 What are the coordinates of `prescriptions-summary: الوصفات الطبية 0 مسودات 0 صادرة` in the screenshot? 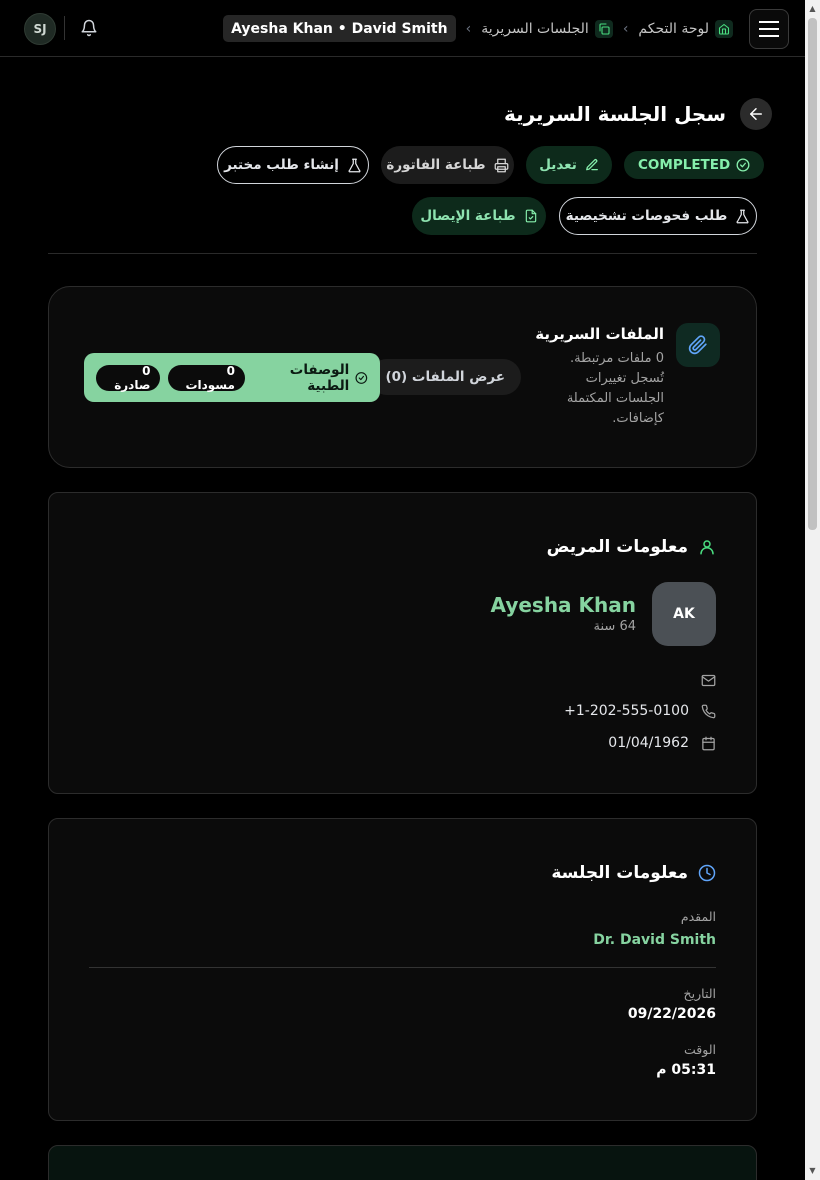 It's located at (232, 377).